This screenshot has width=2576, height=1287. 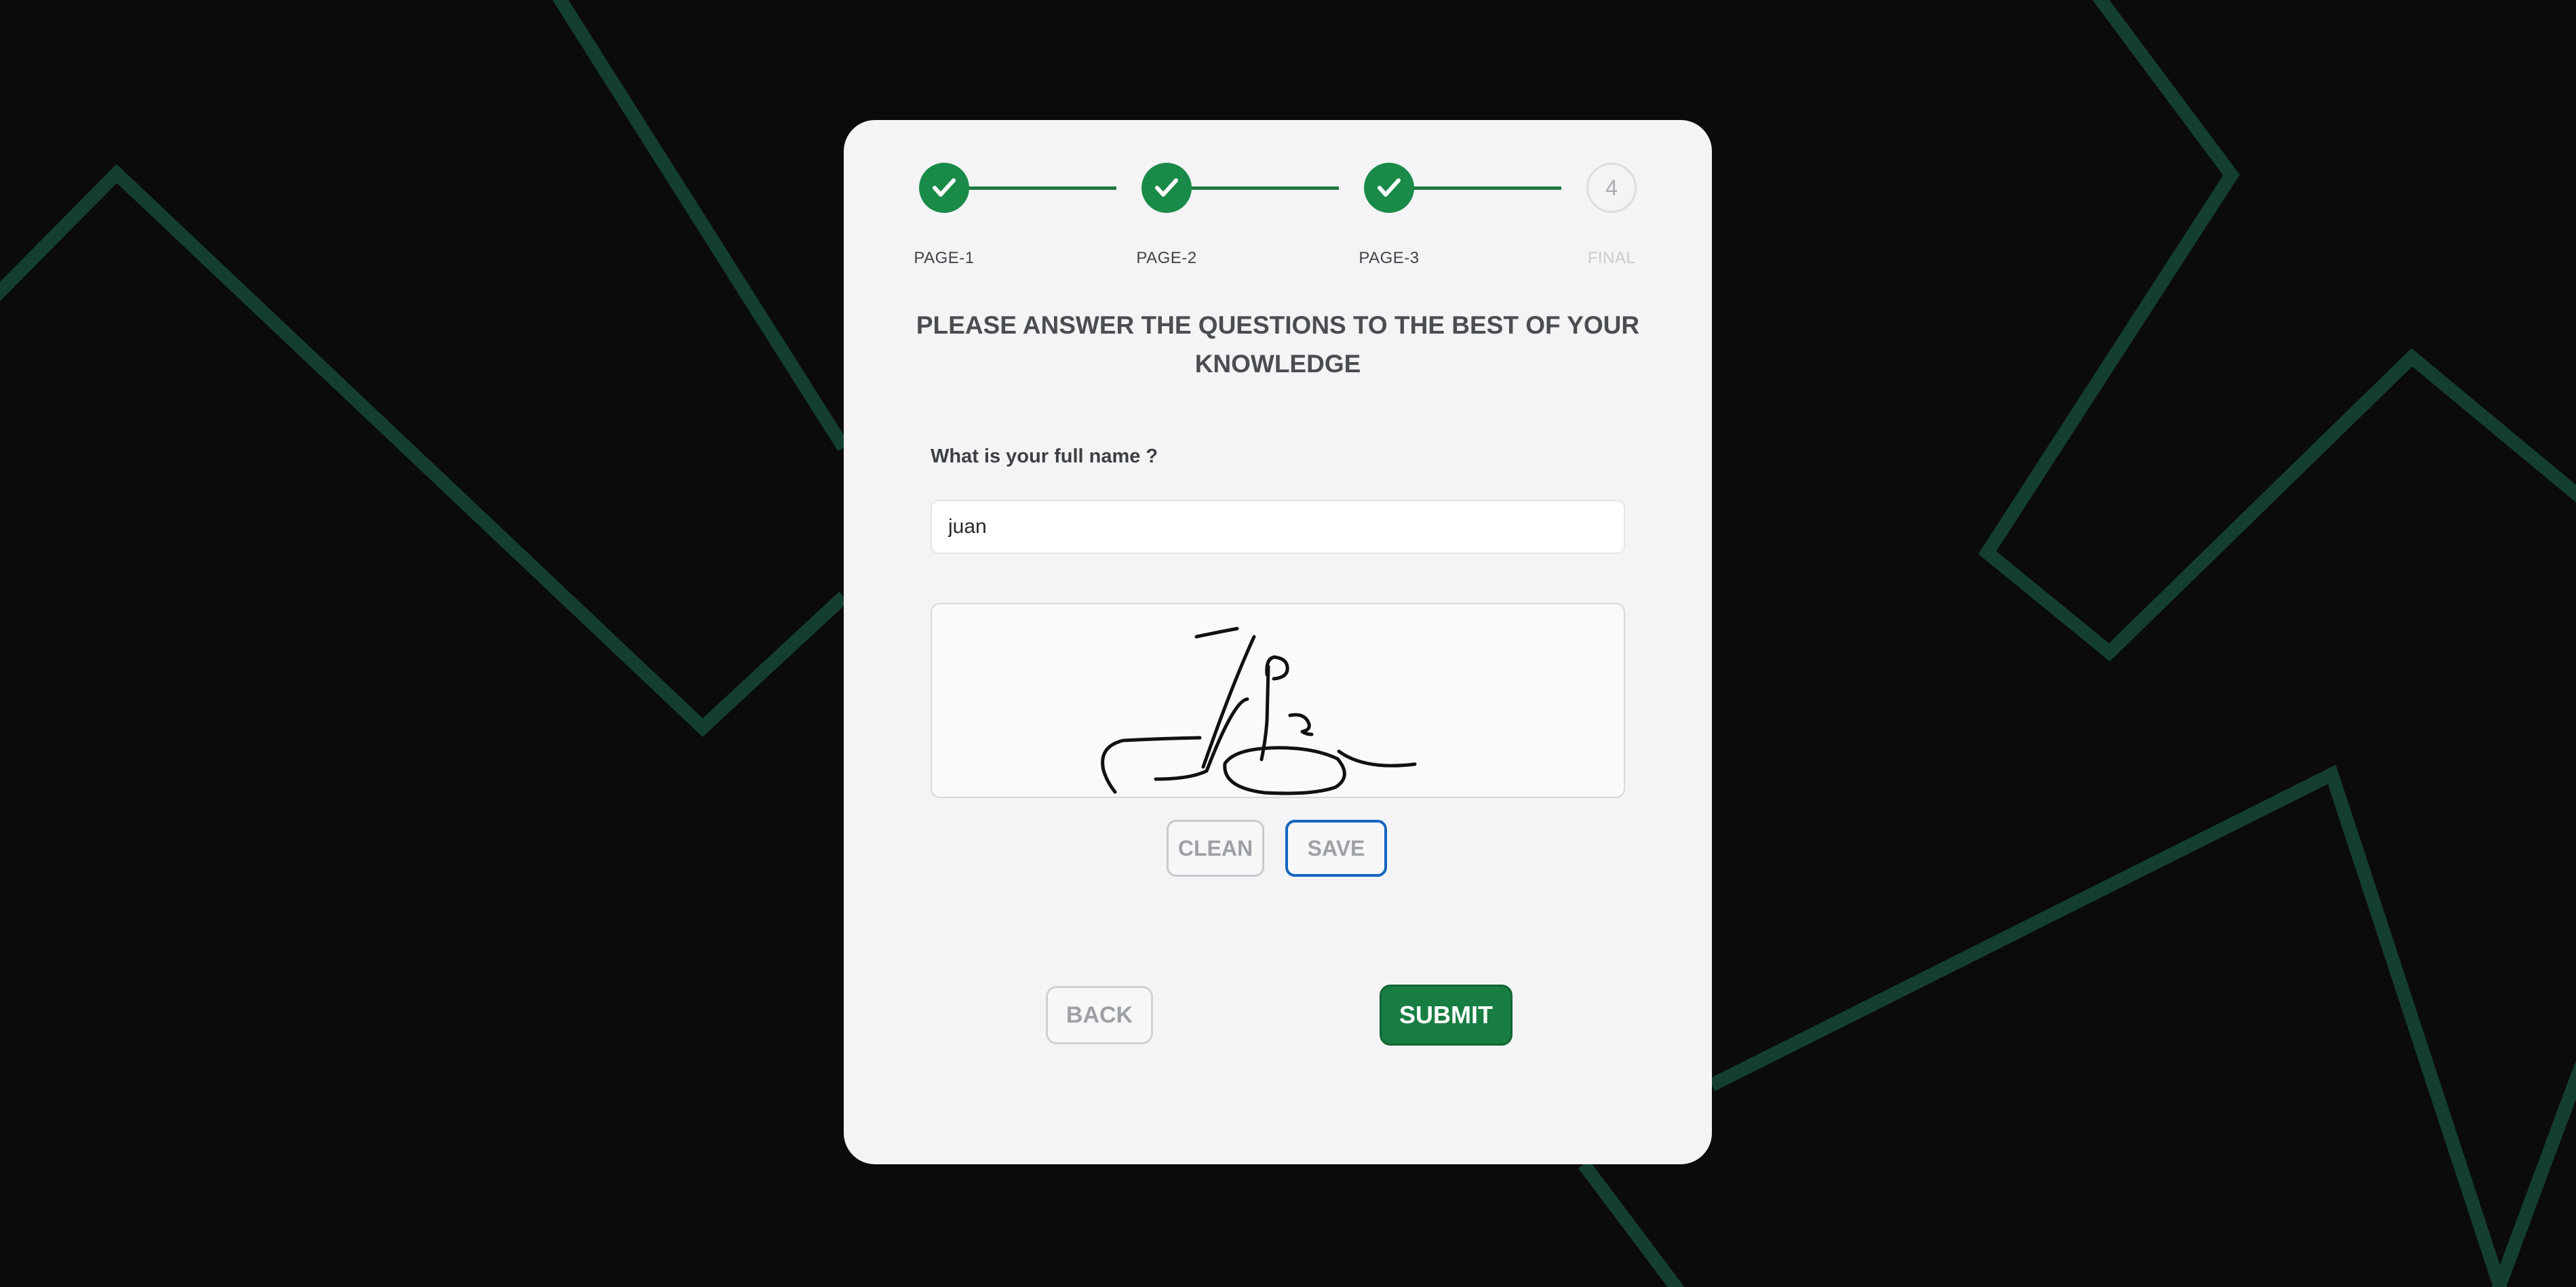 I want to click on step-label-page-2: PAGE-2, so click(x=1166, y=258).